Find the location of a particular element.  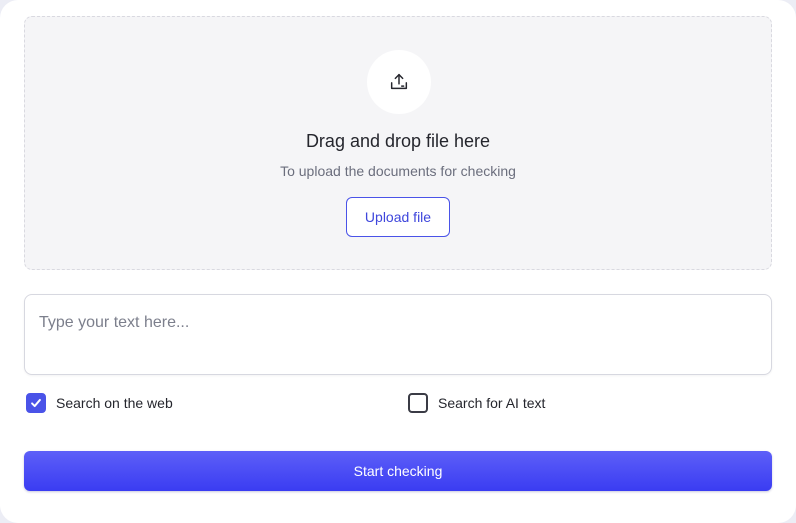

search-ai-checkbox is located at coordinates (418, 403).